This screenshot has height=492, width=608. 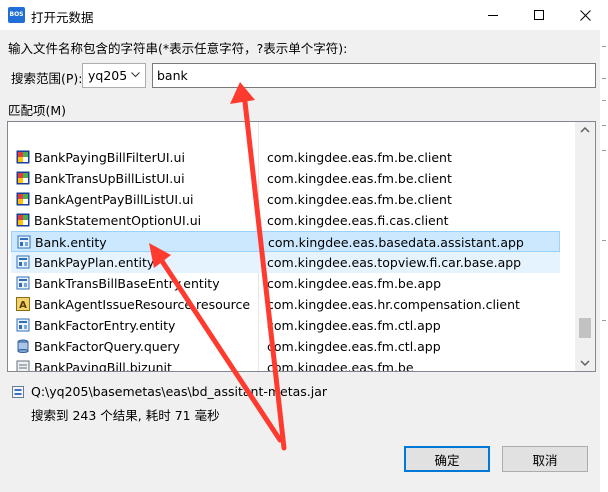 I want to click on scroll-thumb, so click(x=585, y=328).